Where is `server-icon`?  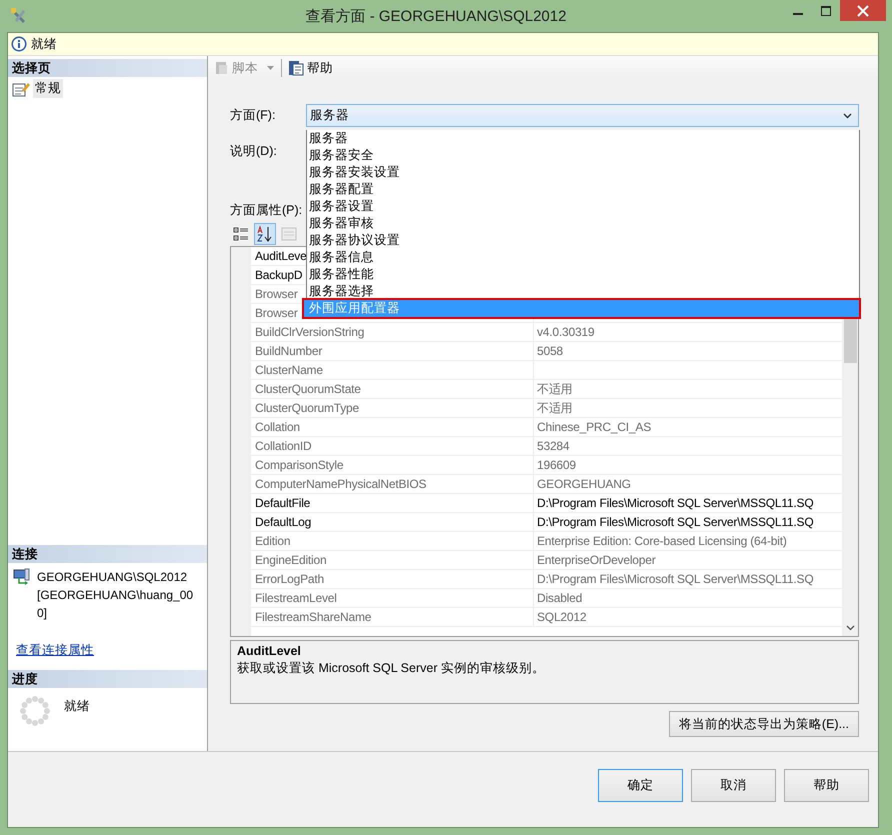
server-icon is located at coordinates (22, 577).